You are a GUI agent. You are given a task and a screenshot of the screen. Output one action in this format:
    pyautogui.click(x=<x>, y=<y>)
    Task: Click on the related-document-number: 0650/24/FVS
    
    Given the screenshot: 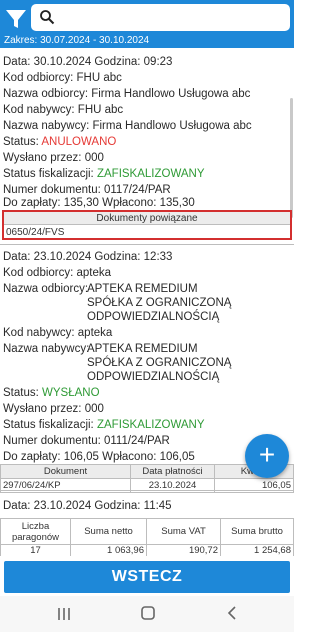 What is the action you would take?
    pyautogui.click(x=35, y=232)
    